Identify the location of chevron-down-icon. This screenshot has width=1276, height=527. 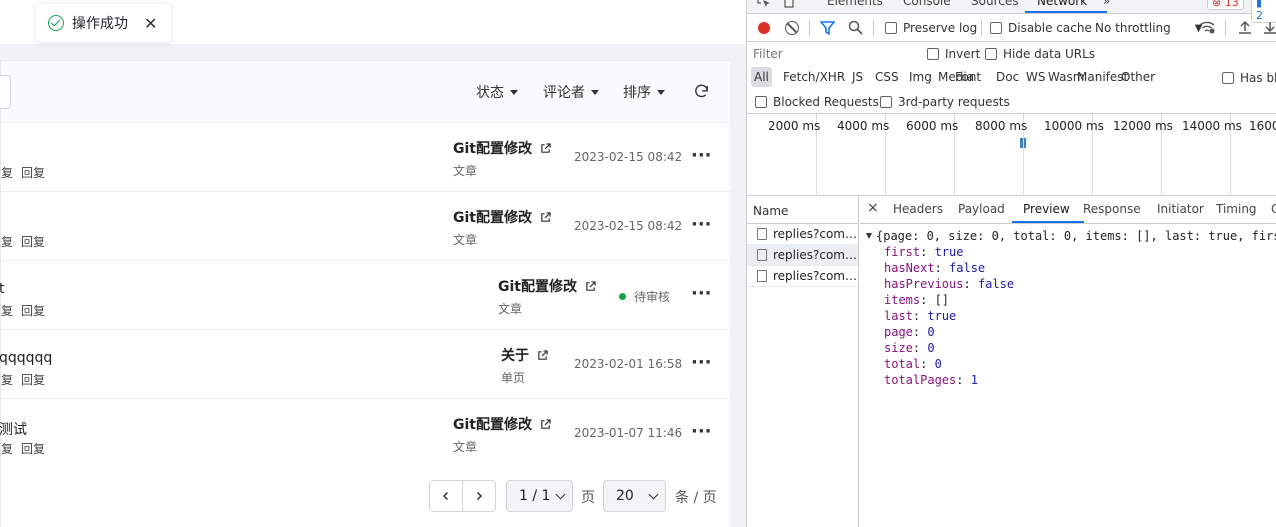
(560, 494).